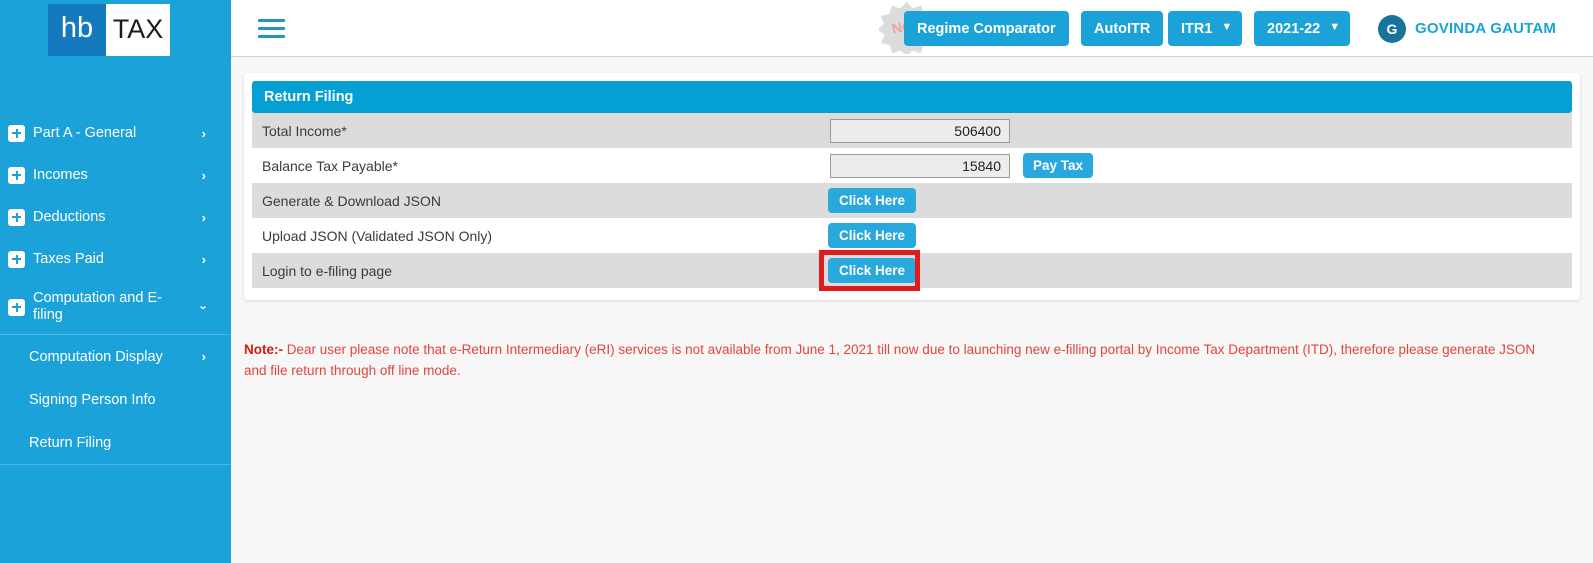  I want to click on note-prefix: Note:-, so click(263, 349).